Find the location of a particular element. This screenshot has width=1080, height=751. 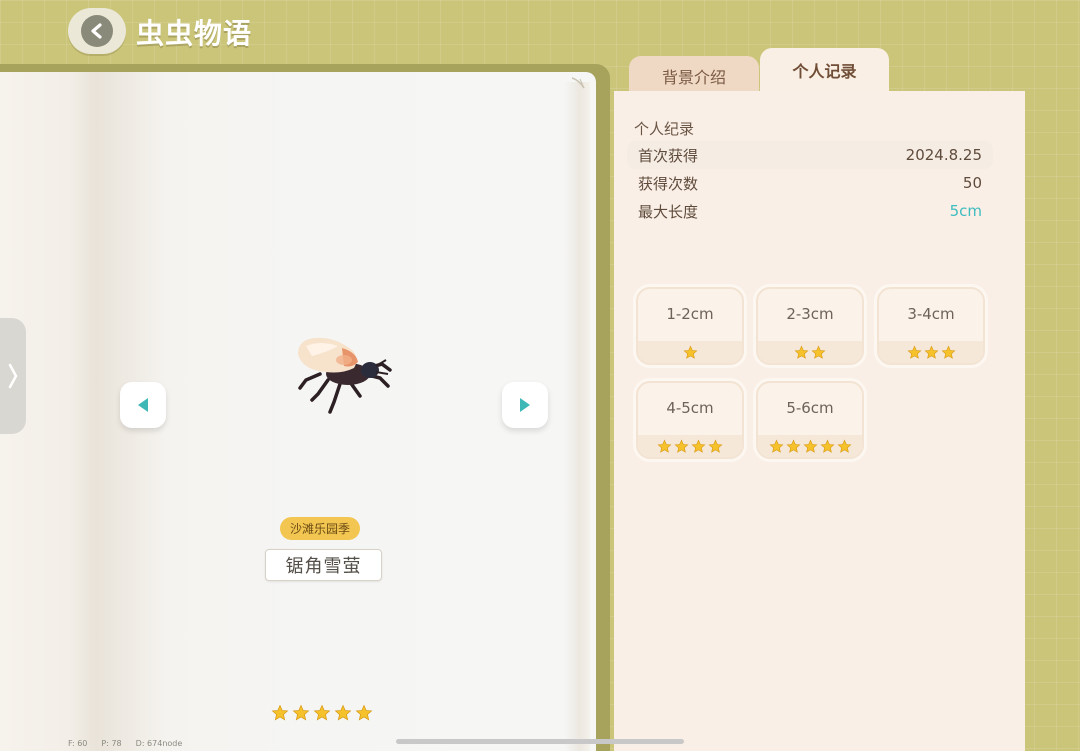

rarity-stars is located at coordinates (322, 713).